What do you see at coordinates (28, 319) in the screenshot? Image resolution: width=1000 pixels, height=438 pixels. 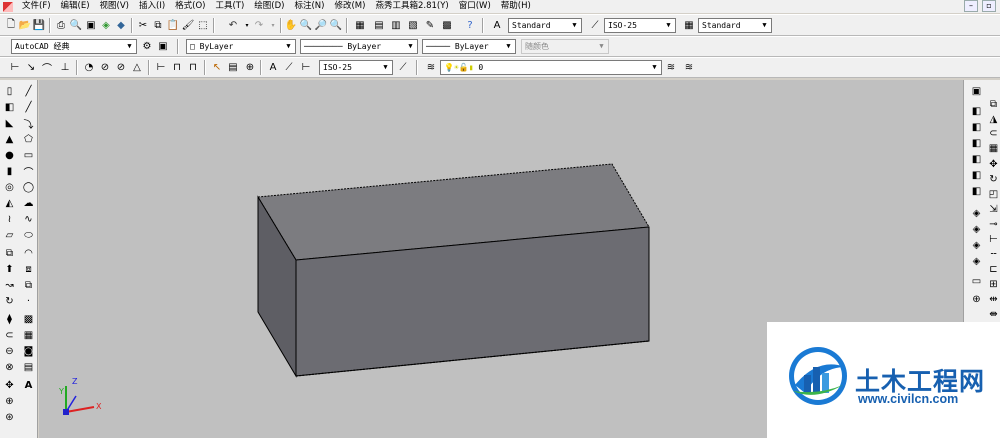 I see `hatch-icon: ▩` at bounding box center [28, 319].